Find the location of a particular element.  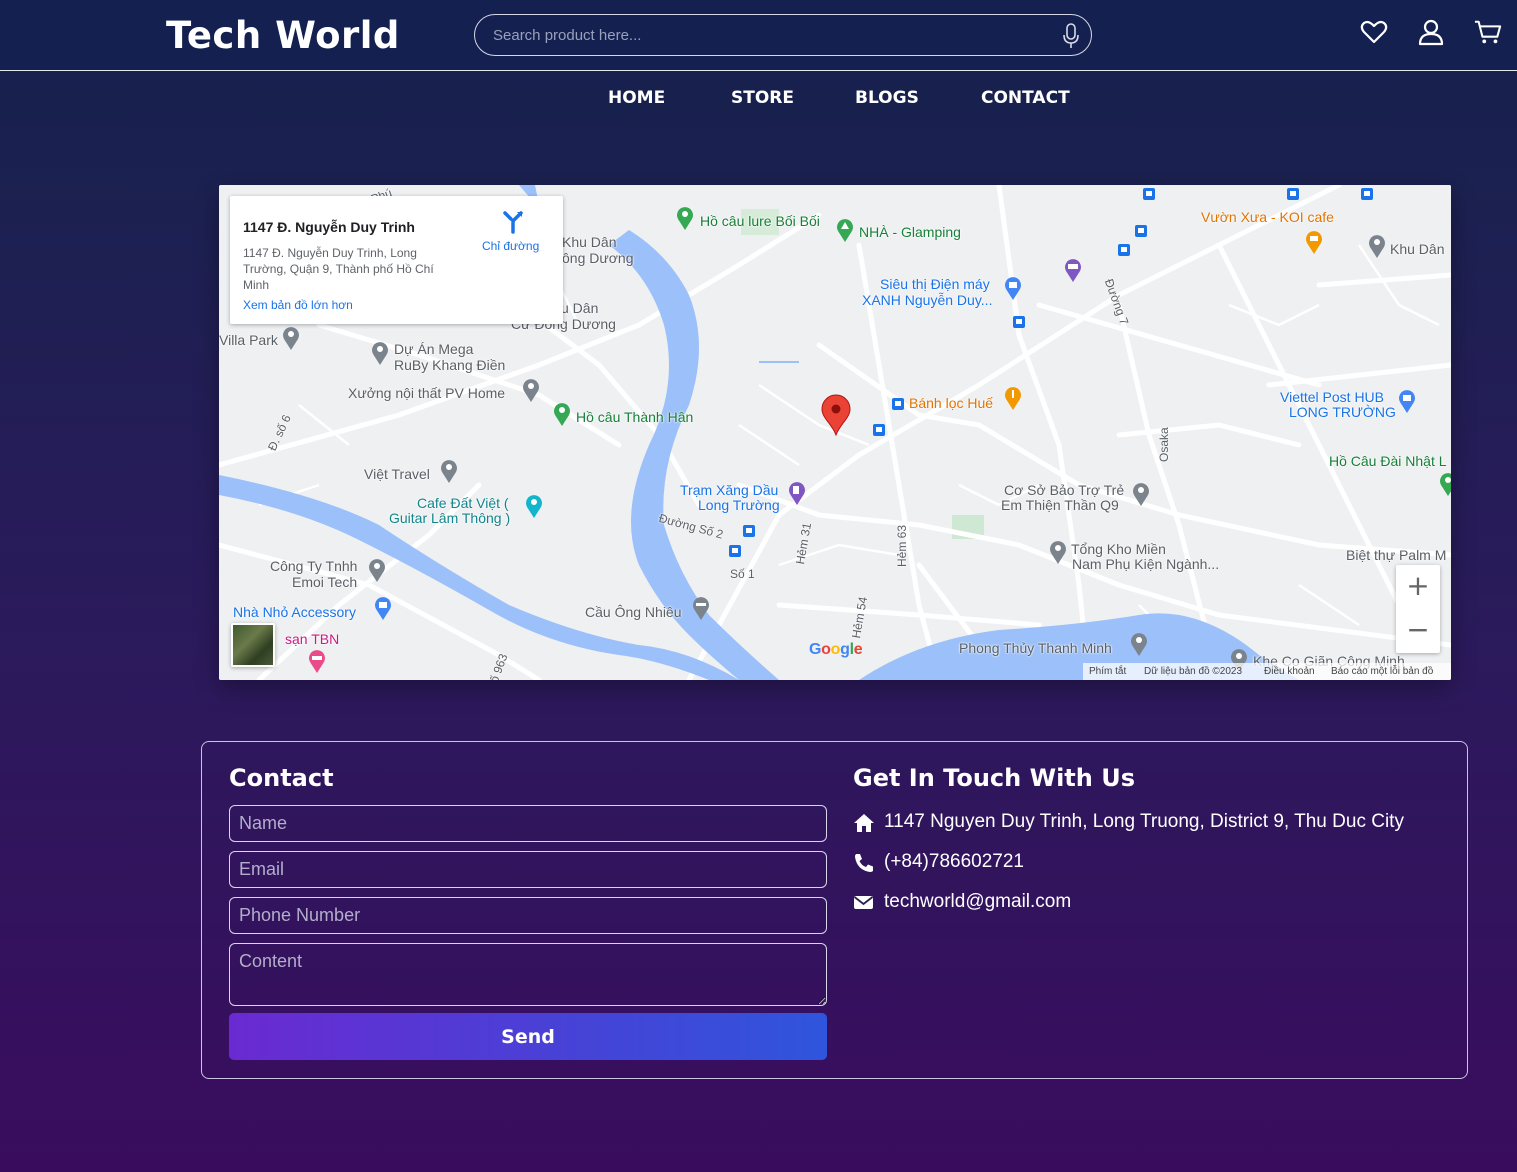

map-place: Hồ câu Thành Hân is located at coordinates (634, 417).